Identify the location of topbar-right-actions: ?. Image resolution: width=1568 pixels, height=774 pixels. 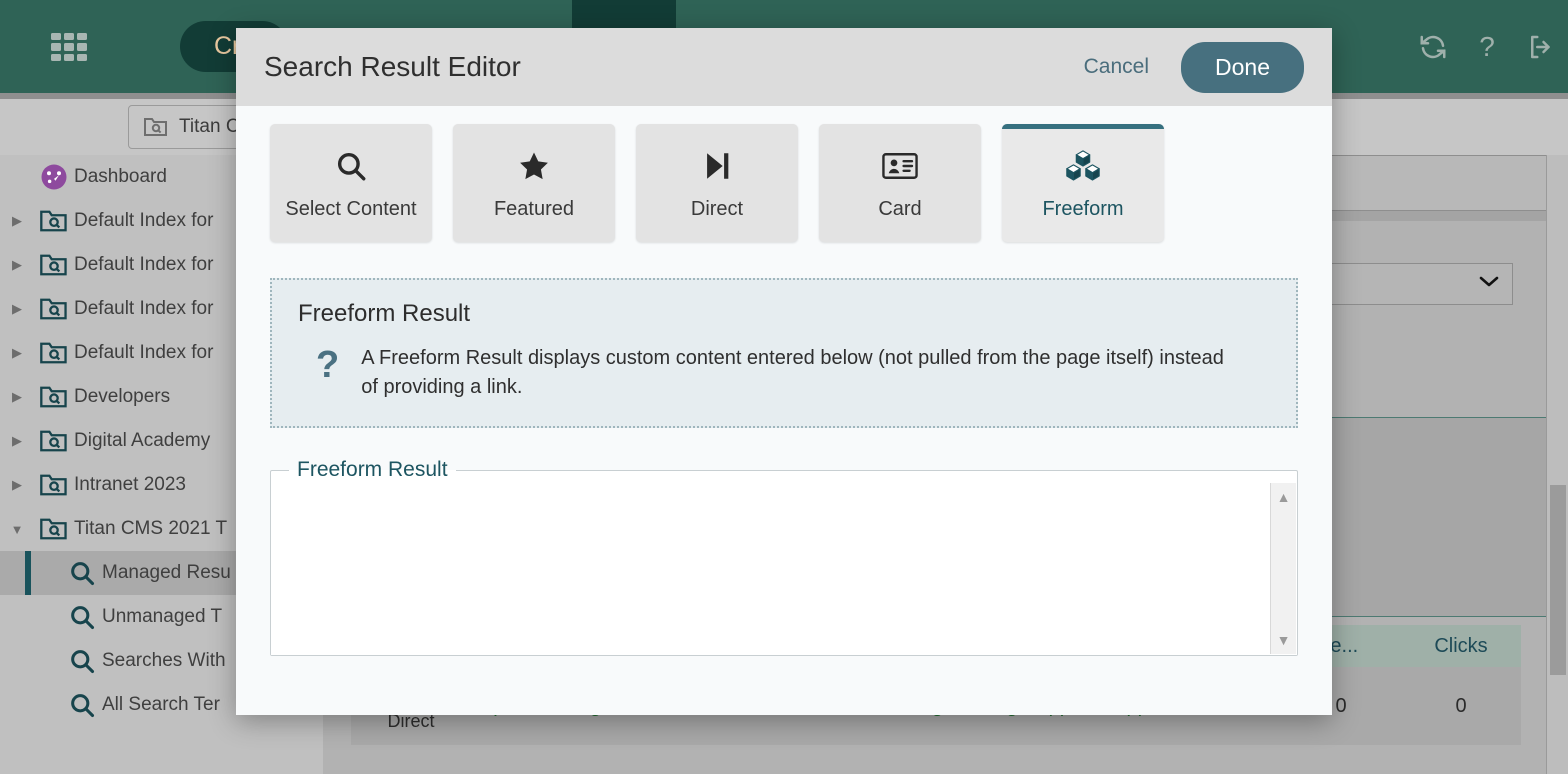
(1487, 46).